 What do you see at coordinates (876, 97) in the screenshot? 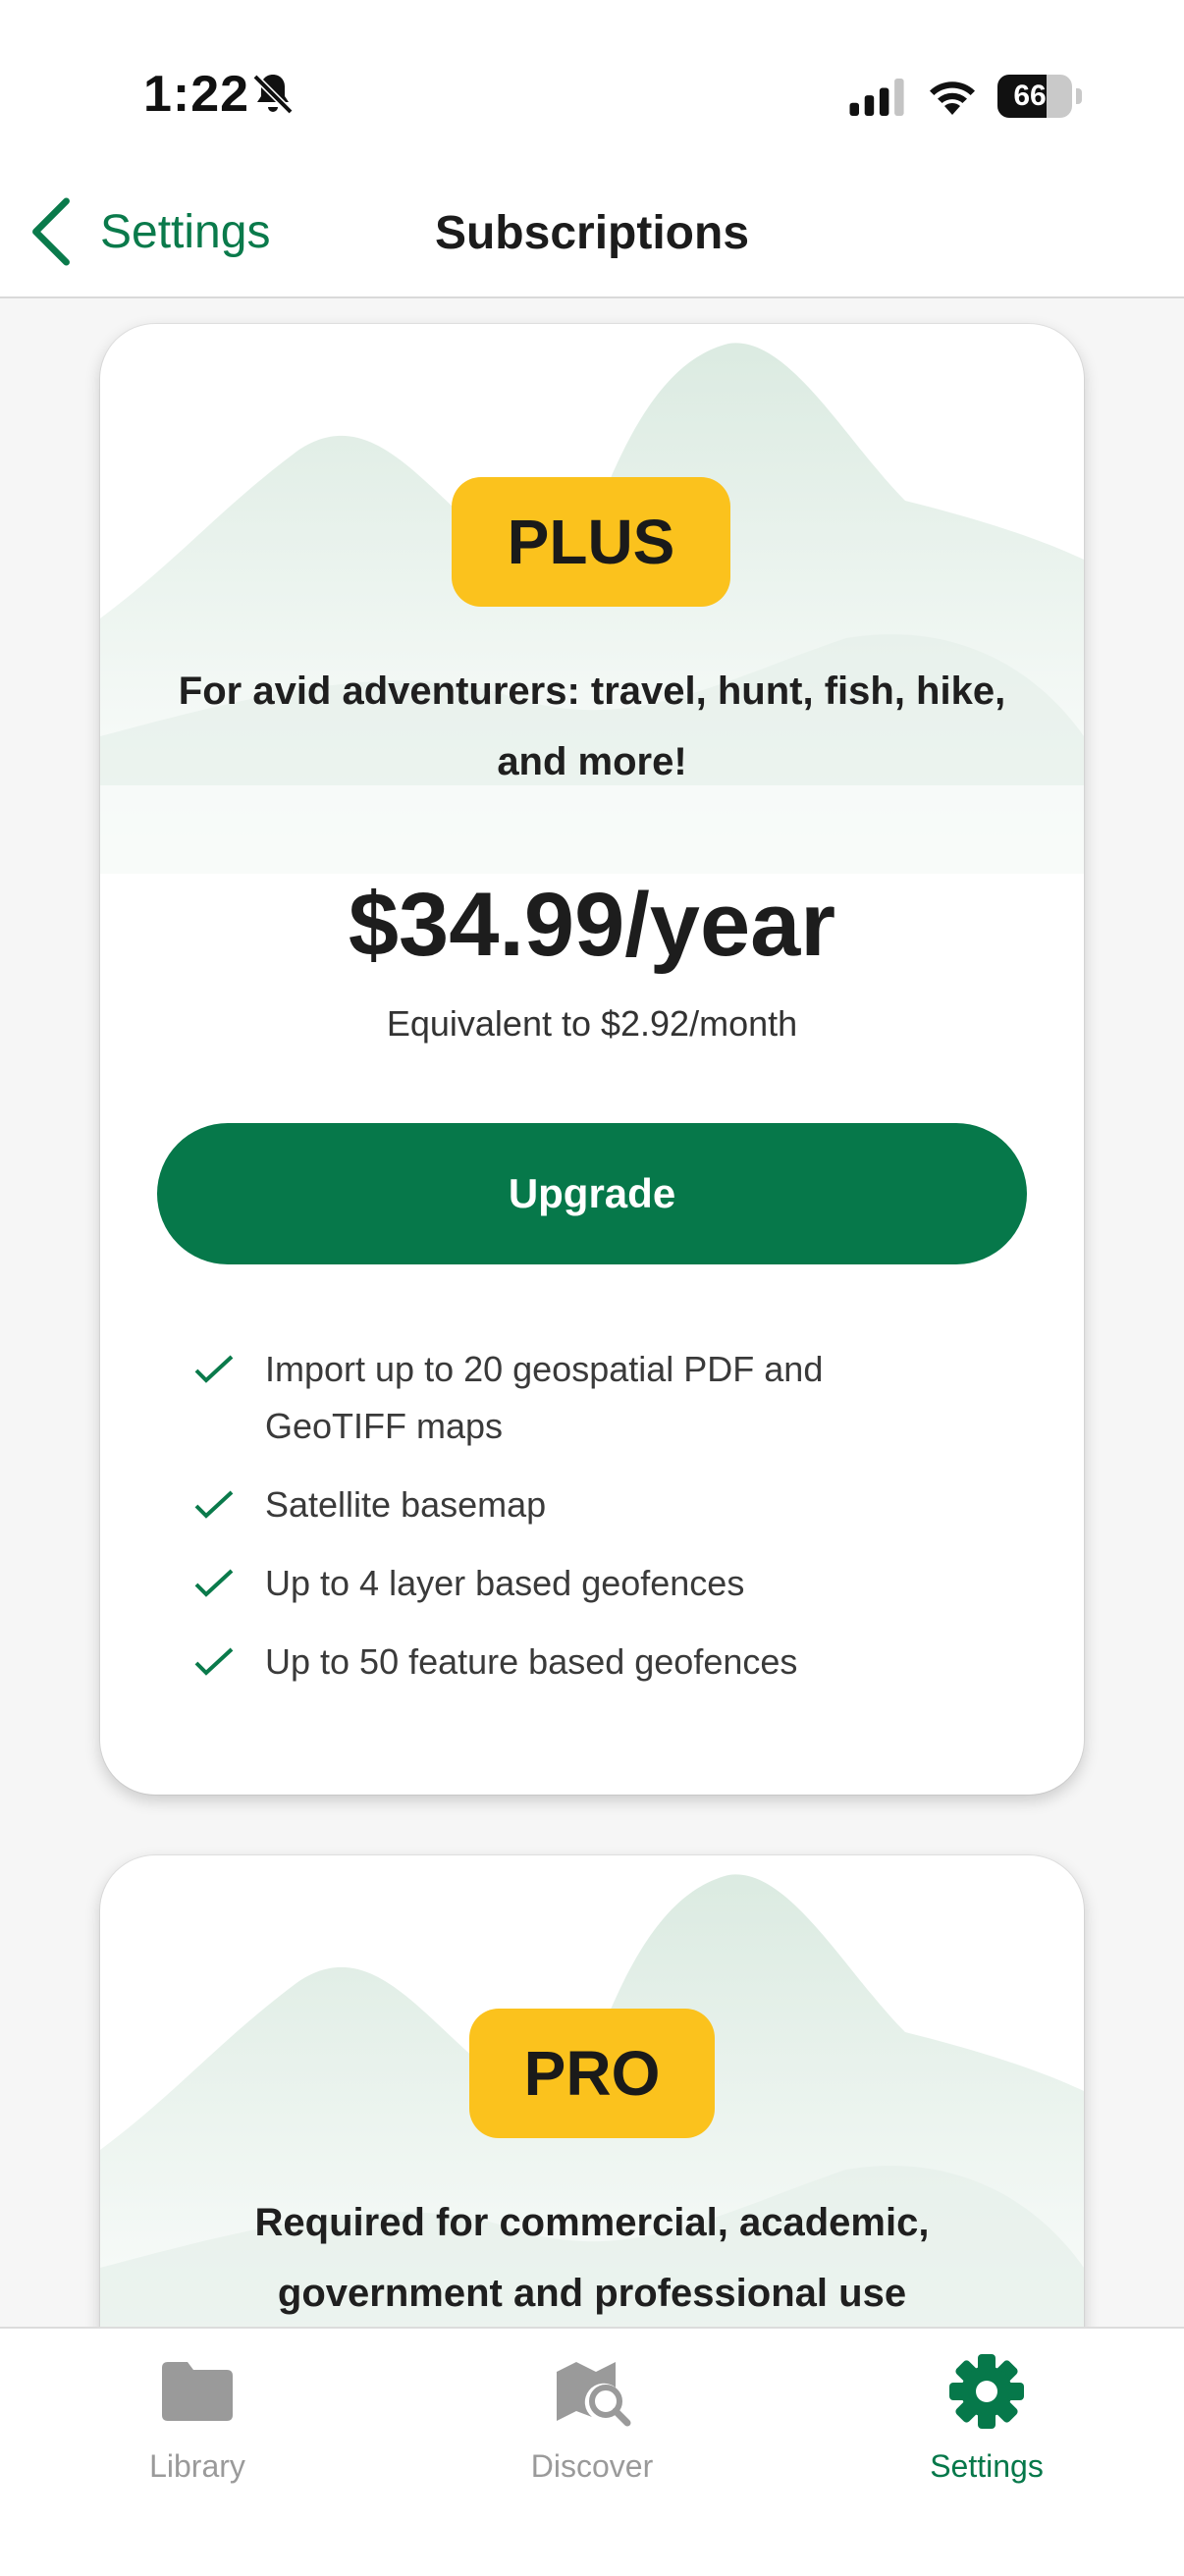
I see `cellular-signal-icon` at bounding box center [876, 97].